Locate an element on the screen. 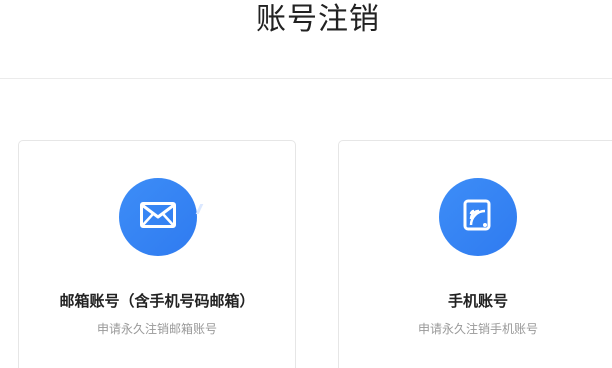 The image size is (612, 368). phone-option-subtitle: 申请永久注销手机账号 is located at coordinates (477, 329).